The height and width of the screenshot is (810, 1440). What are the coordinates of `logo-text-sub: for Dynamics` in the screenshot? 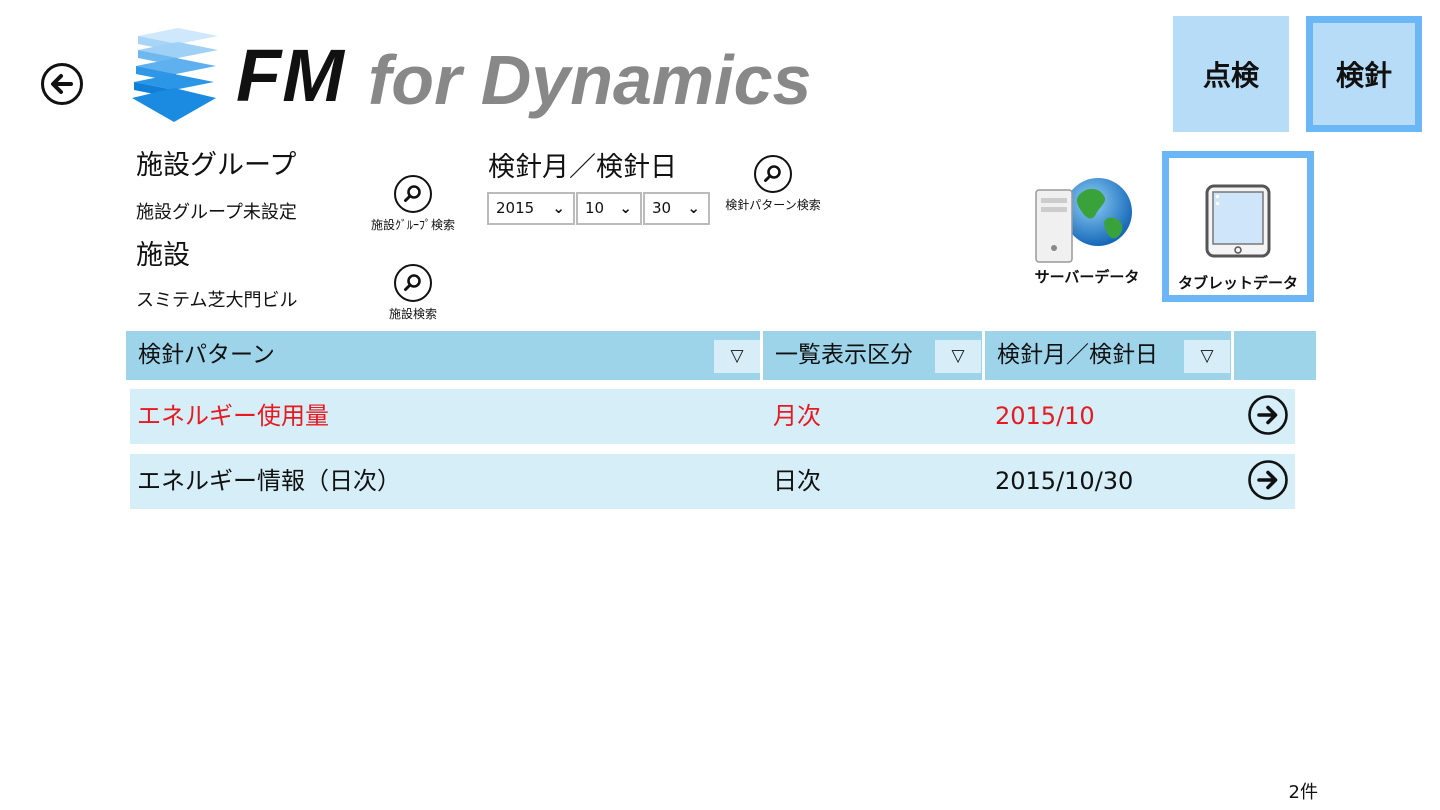 It's located at (590, 80).